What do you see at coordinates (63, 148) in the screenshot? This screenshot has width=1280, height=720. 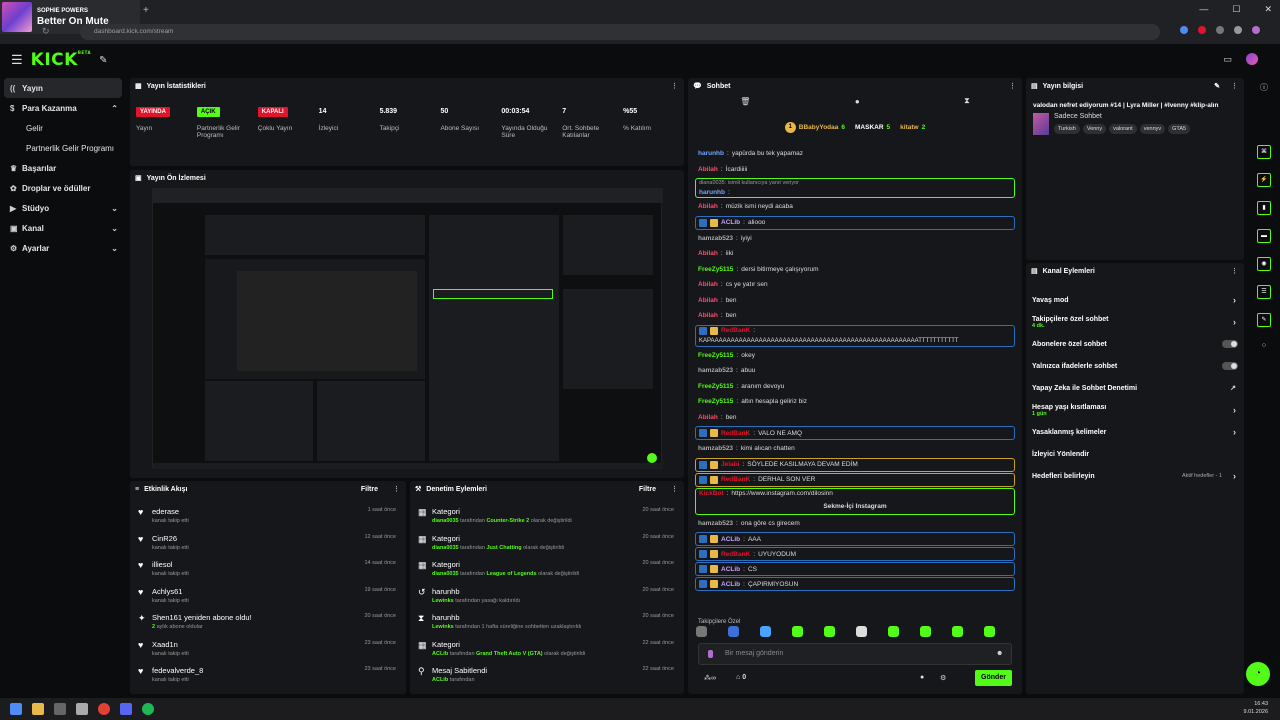 I see `sidebar-item: Partnerlik Gelir Programı` at bounding box center [63, 148].